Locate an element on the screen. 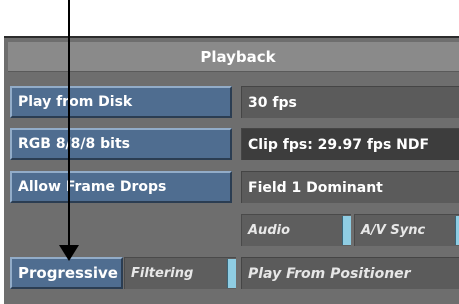 The width and height of the screenshot is (459, 304). filtering-toggle: Filtering is located at coordinates (180, 273).